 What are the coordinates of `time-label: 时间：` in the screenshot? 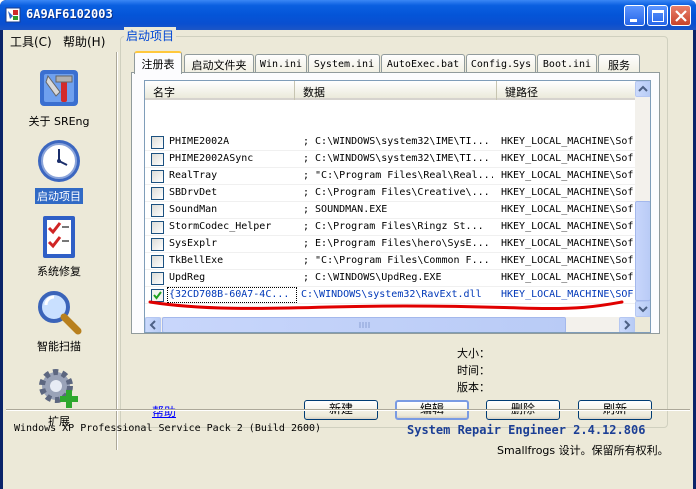 It's located at (473, 370).